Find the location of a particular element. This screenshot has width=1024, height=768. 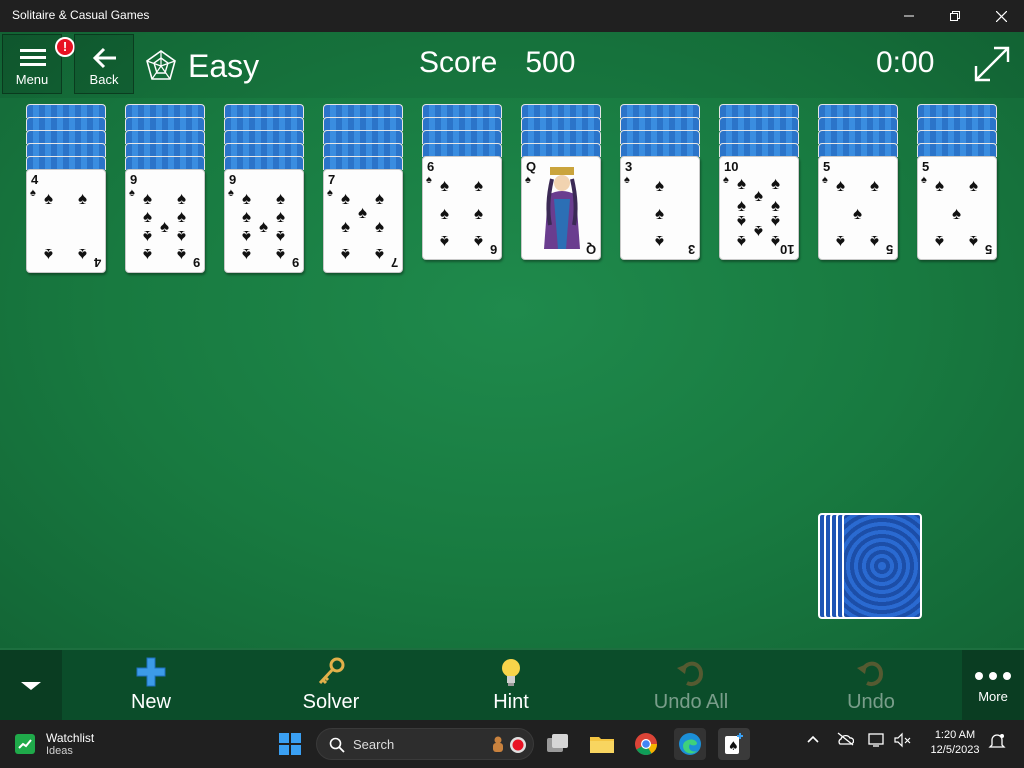

lightbulb-icon is located at coordinates (511, 672).